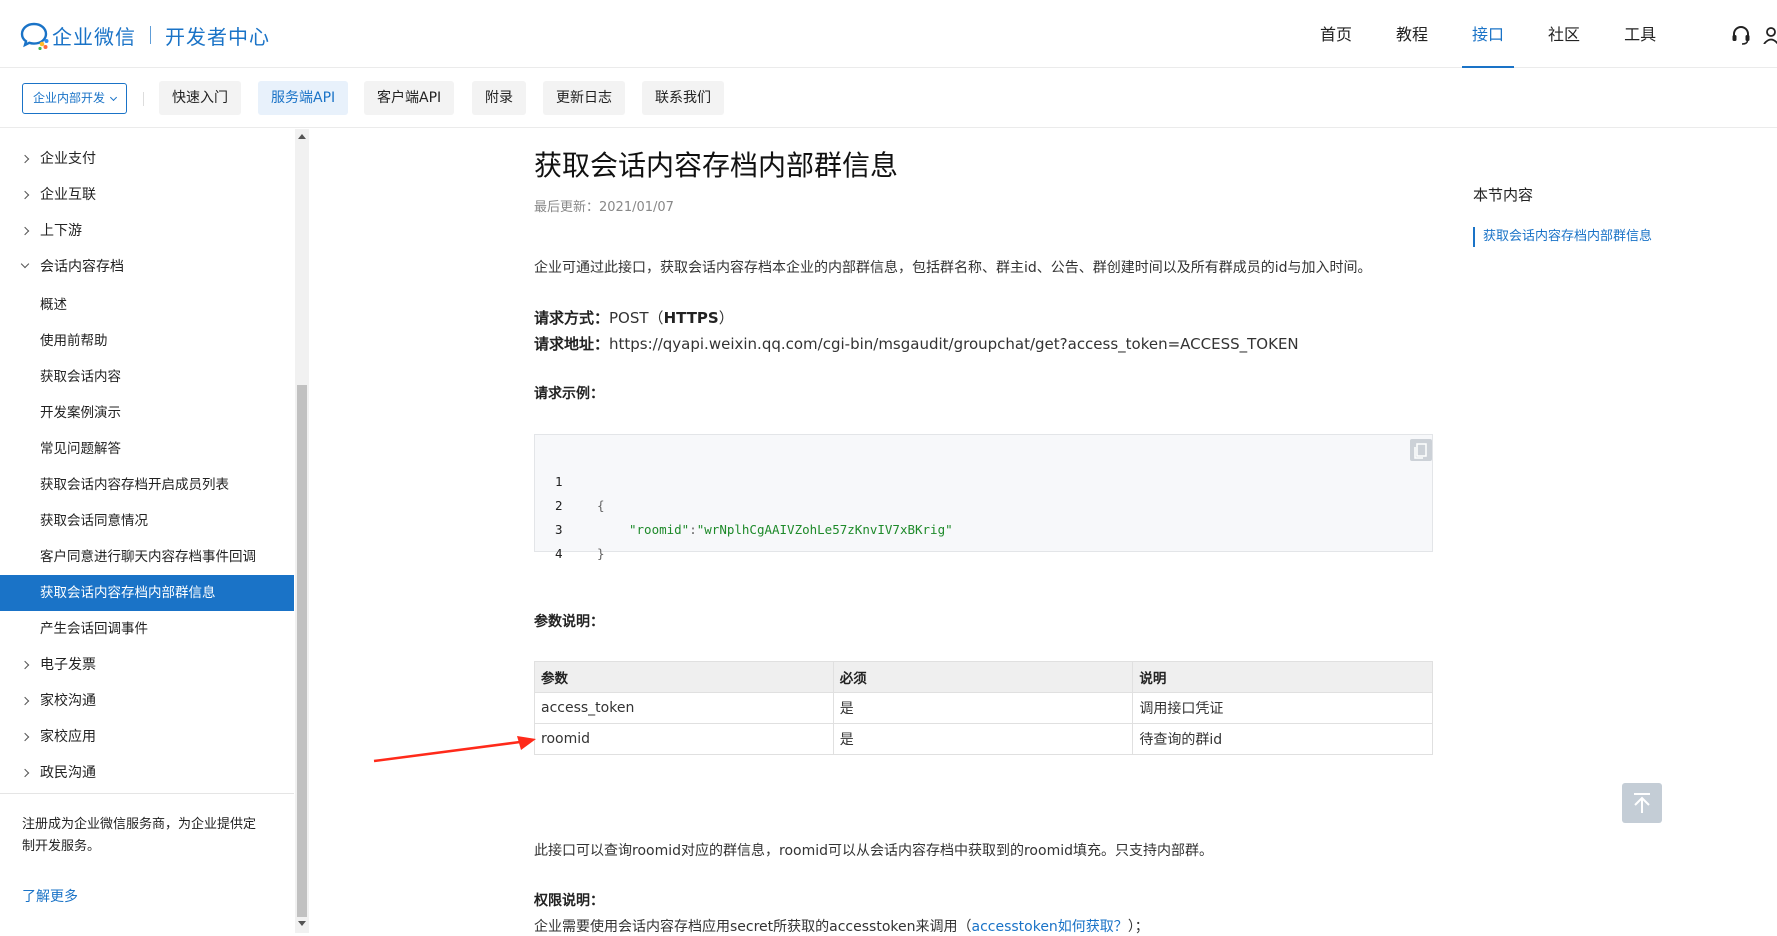 The height and width of the screenshot is (936, 1777). Describe the element at coordinates (1282, 708) in the screenshot. I see `table-cell: 调用接口凭证` at that location.